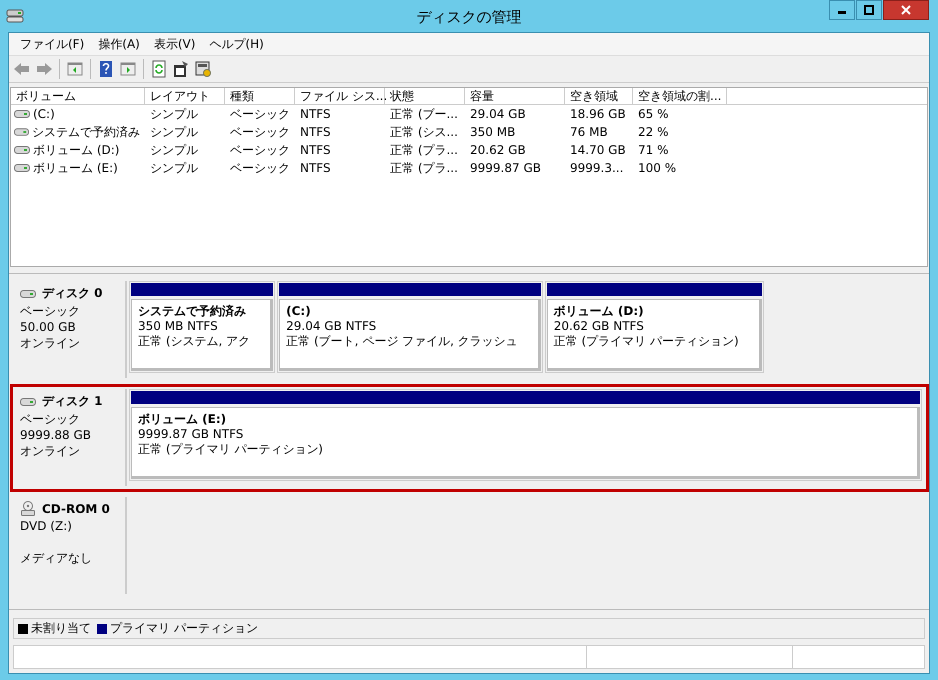 This screenshot has height=680, width=938. I want to click on table-cell-text: (C:), so click(44, 114).